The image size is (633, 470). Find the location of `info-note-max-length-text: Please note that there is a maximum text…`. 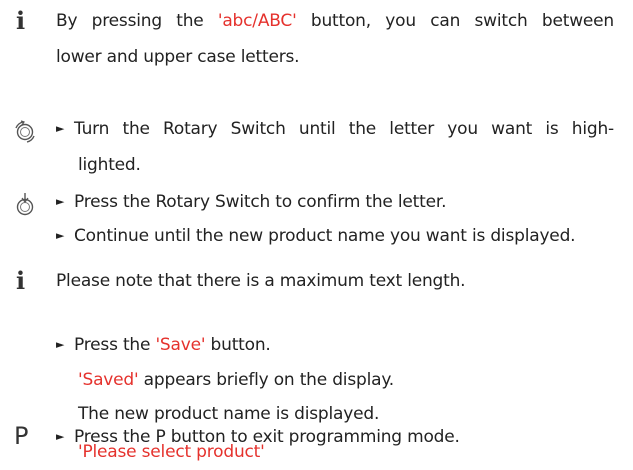

info-note-max-length-text: Please note that there is a maximum text… is located at coordinates (261, 281).